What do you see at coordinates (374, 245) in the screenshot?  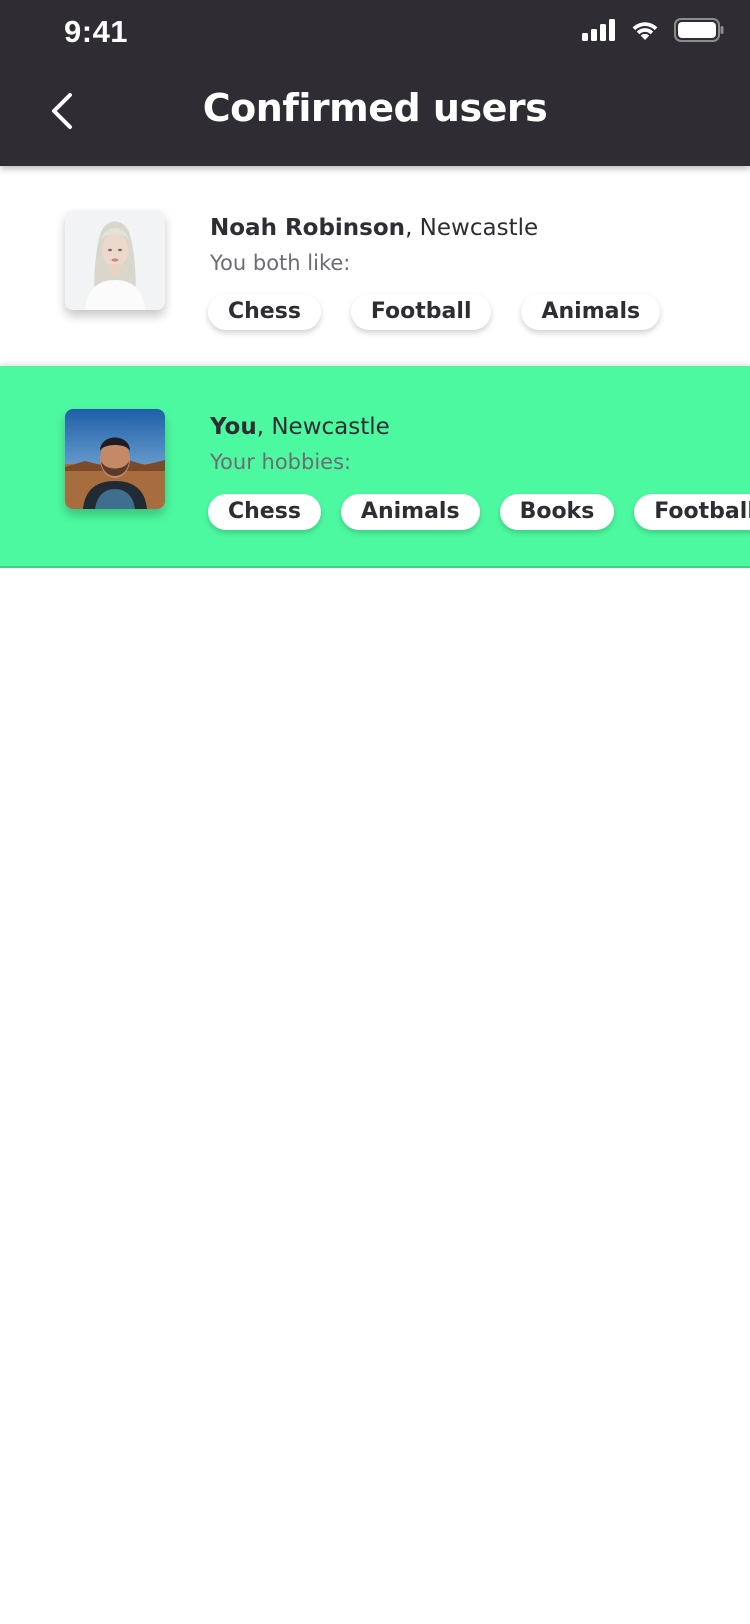 I see `matched-user-info: Noah Robinson, Newcastle You both like:` at bounding box center [374, 245].